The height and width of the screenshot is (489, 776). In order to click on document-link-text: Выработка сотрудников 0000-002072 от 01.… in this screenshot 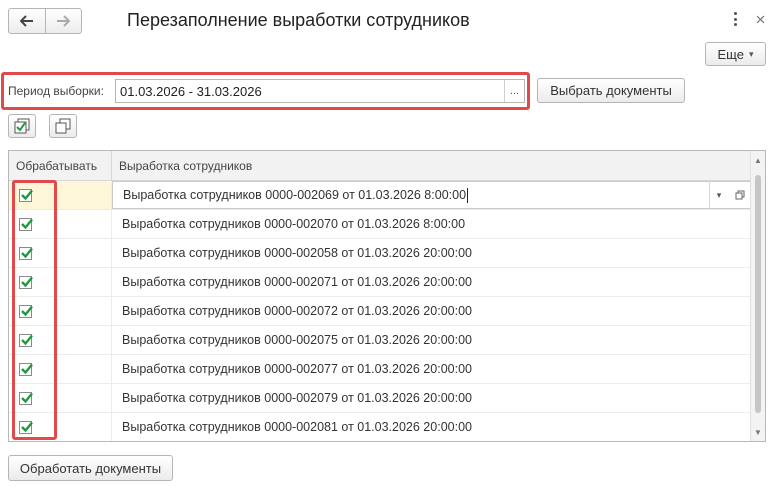, I will do `click(297, 311)`.